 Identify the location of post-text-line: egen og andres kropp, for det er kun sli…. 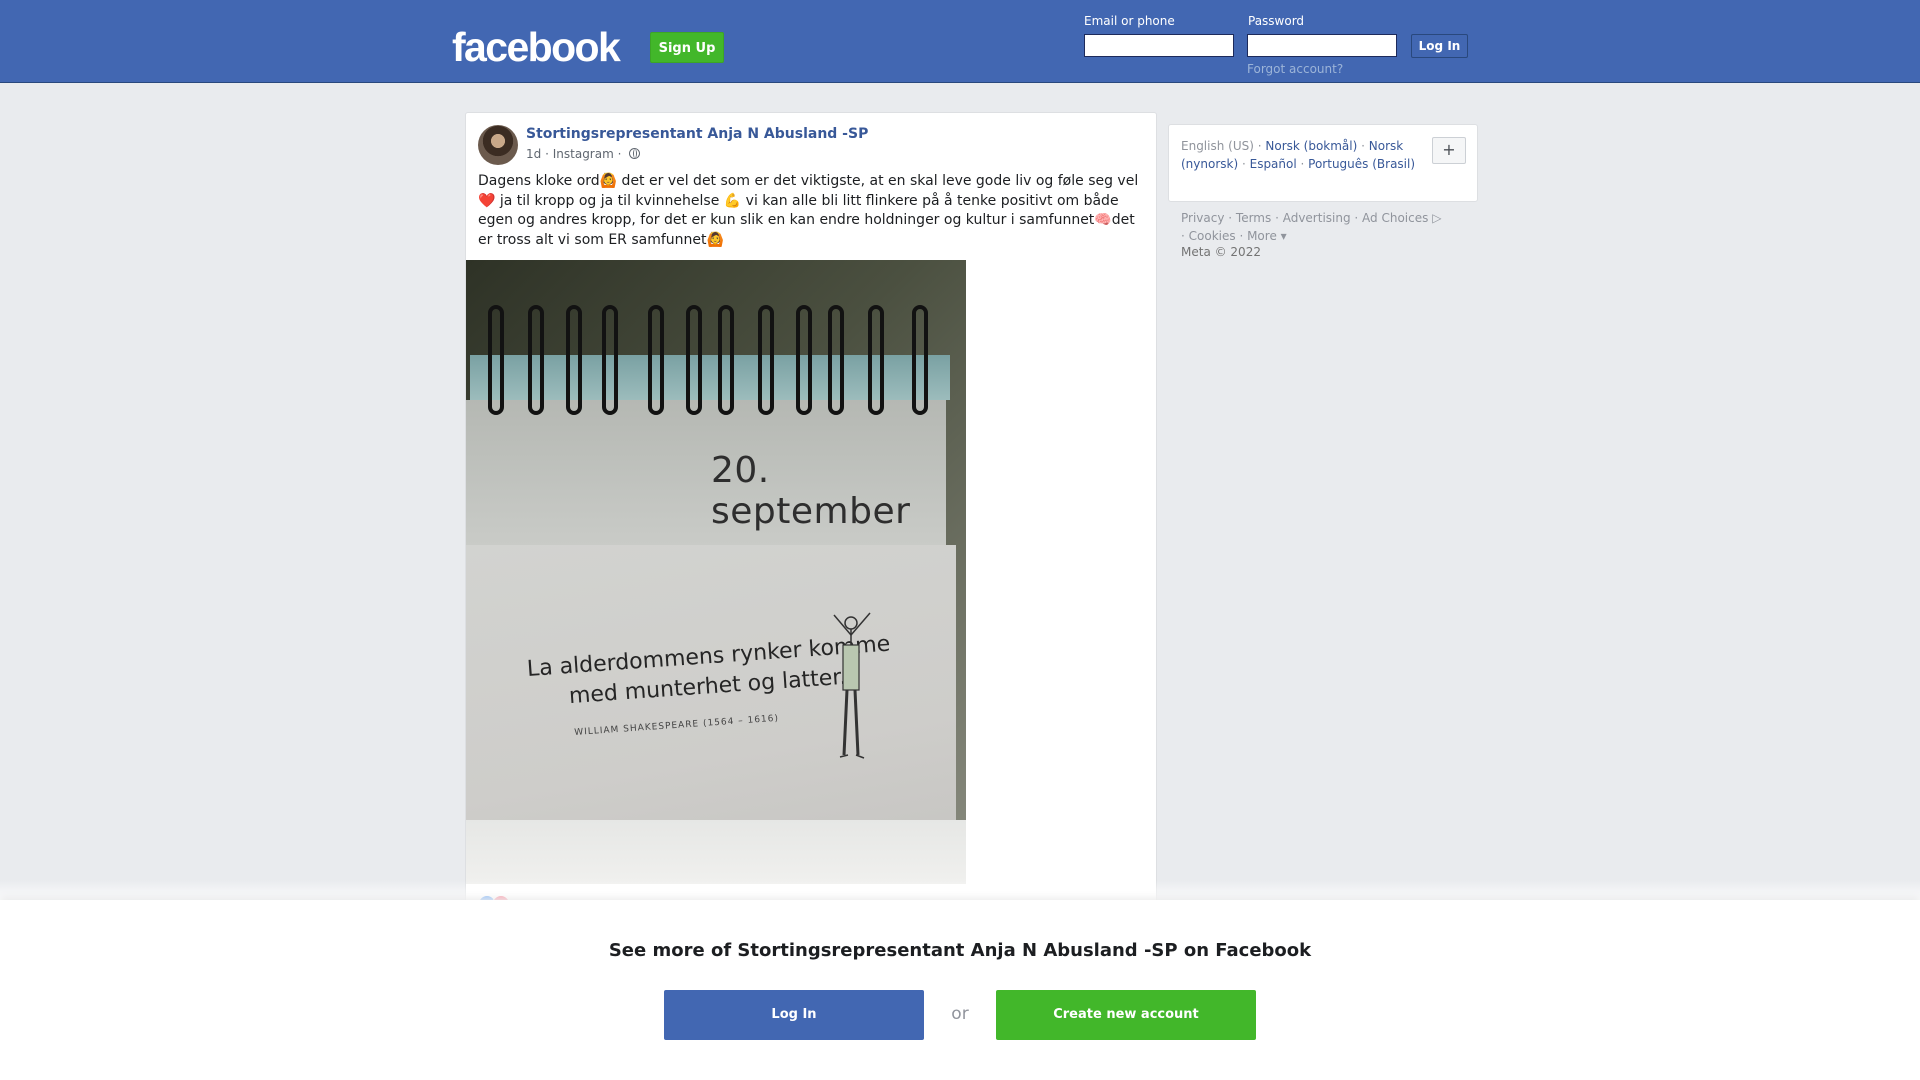
(806, 220).